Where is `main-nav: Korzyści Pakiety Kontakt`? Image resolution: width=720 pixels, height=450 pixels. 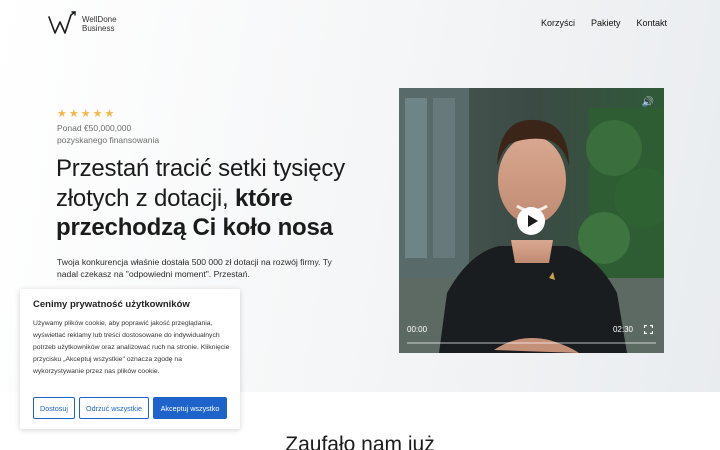 main-nav: Korzyści Pakiety Kontakt is located at coordinates (604, 23).